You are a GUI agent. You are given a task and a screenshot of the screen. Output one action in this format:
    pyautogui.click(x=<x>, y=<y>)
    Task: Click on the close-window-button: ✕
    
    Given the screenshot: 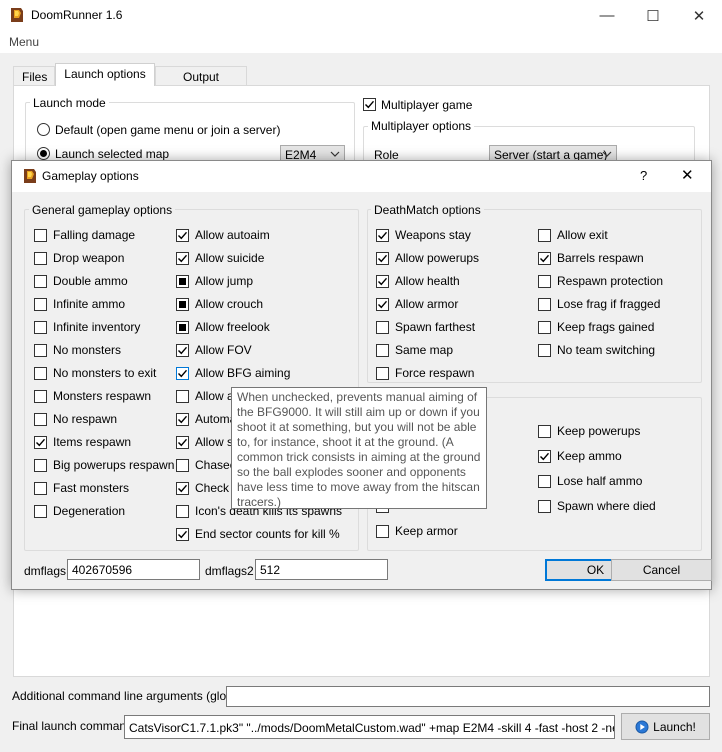 What is the action you would take?
    pyautogui.click(x=699, y=15)
    